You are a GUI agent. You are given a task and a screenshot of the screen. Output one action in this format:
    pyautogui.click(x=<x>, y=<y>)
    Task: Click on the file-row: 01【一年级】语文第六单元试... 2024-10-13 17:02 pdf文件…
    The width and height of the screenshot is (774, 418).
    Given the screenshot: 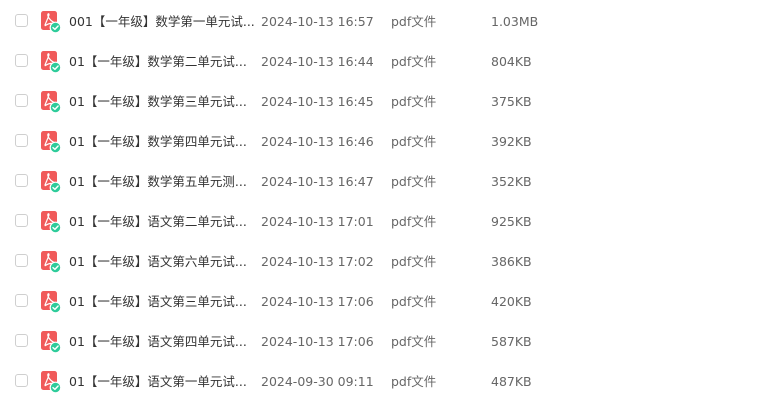 What is the action you would take?
    pyautogui.click(x=387, y=262)
    